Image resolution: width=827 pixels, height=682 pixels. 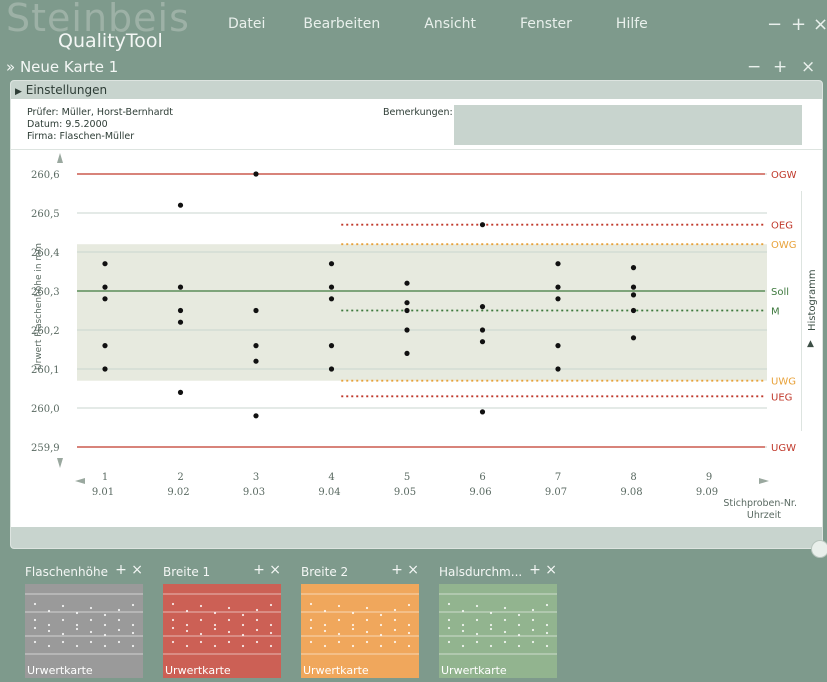 What do you see at coordinates (556, 492) in the screenshot?
I see `x-tick-time: 9.07` at bounding box center [556, 492].